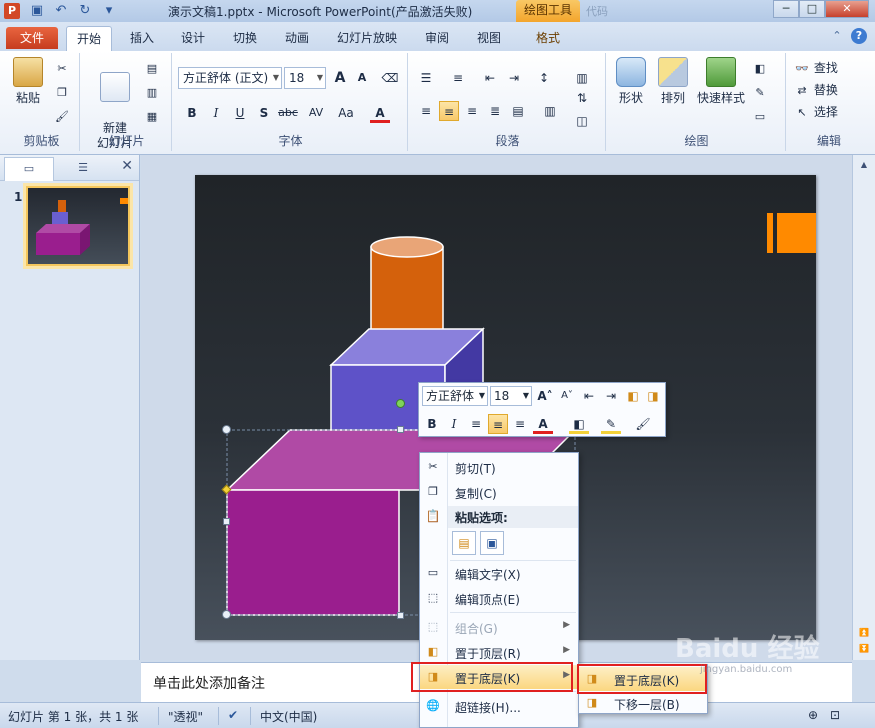  I want to click on numbering-button: ≡, so click(458, 78).